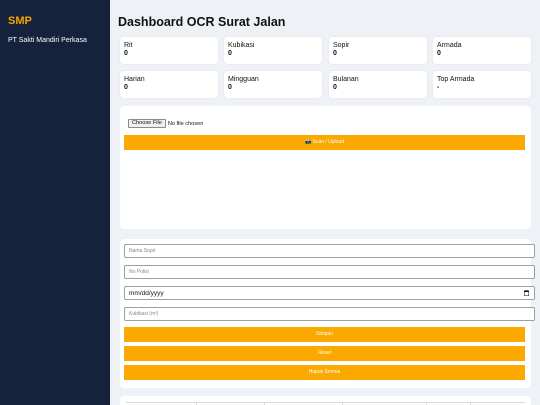 The width and height of the screenshot is (540, 405). Describe the element at coordinates (378, 50) in the screenshot. I see `stat-card-sopir: Sopir 0` at that location.